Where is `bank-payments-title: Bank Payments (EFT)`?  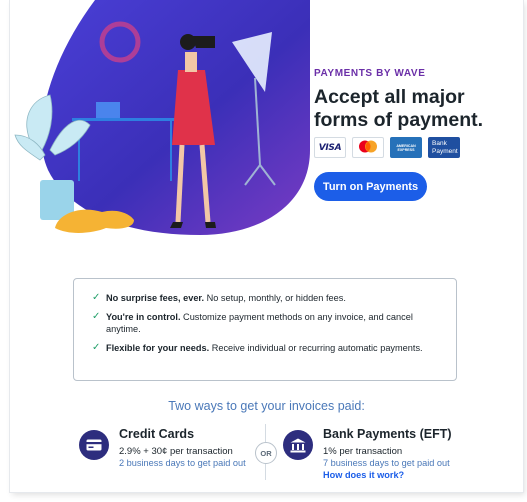
bank-payments-title: Bank Payments (EFT) is located at coordinates (387, 434).